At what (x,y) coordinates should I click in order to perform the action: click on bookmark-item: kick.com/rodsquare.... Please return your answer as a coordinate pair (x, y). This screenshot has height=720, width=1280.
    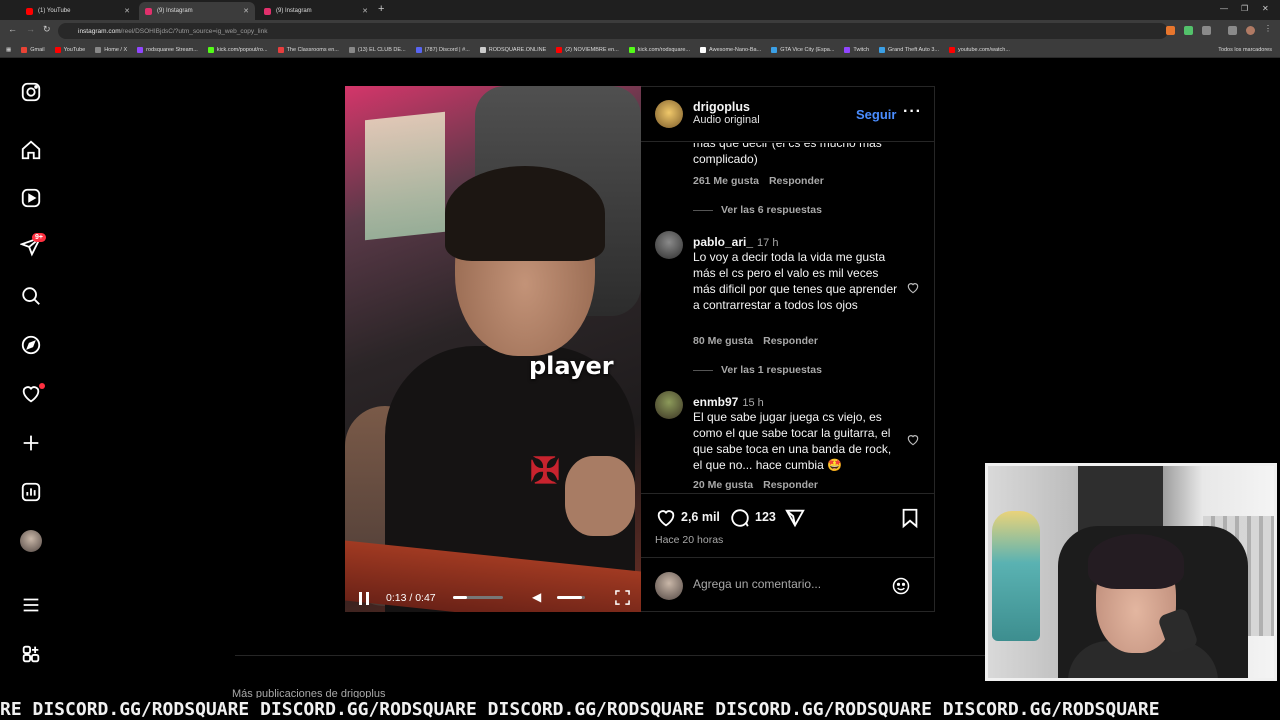
    Looking at the image, I should click on (659, 49).